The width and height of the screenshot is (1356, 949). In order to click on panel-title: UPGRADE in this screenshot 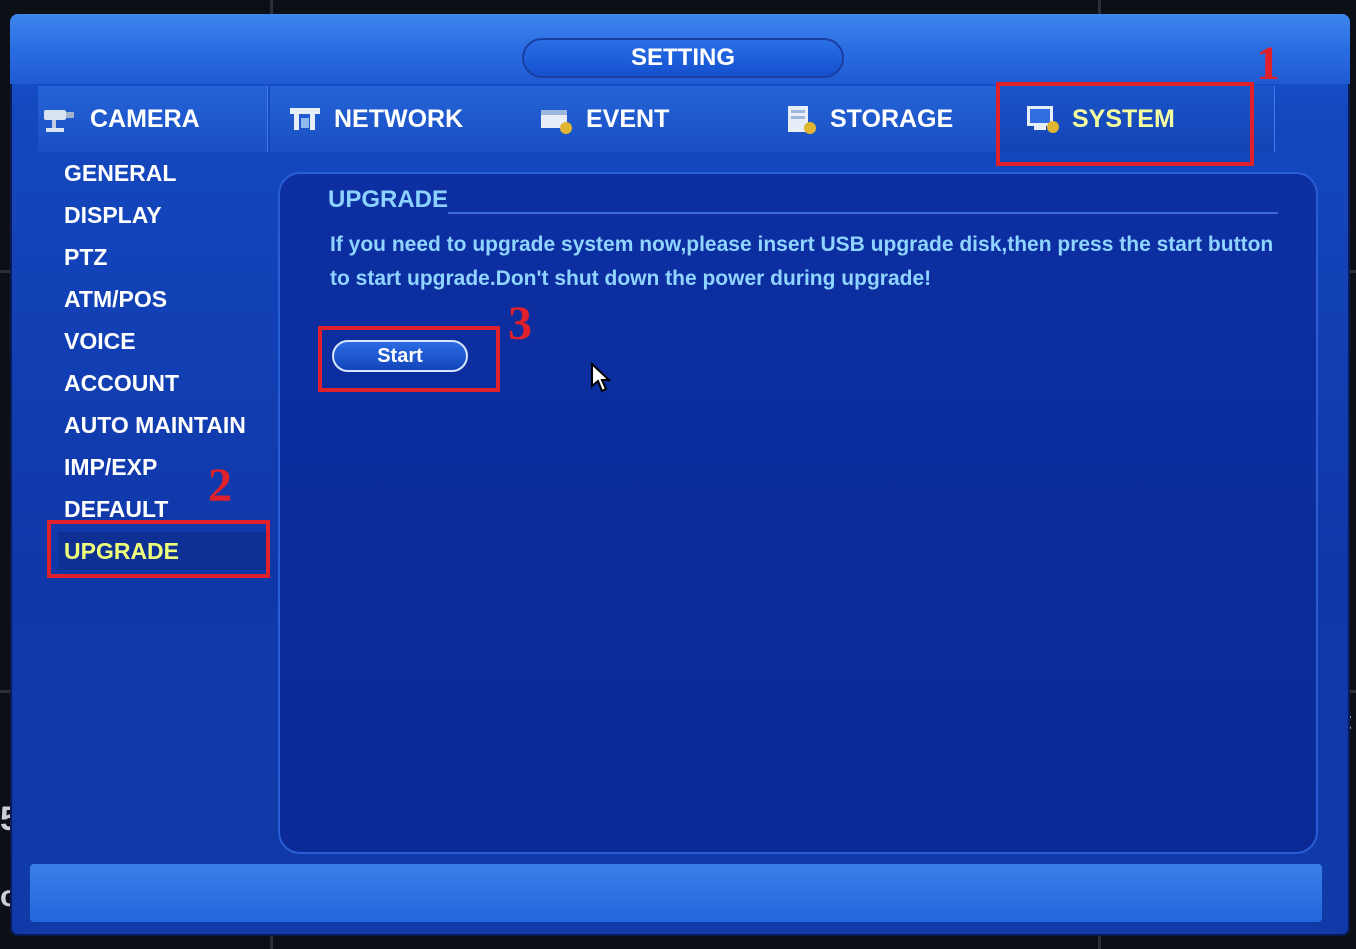, I will do `click(388, 199)`.